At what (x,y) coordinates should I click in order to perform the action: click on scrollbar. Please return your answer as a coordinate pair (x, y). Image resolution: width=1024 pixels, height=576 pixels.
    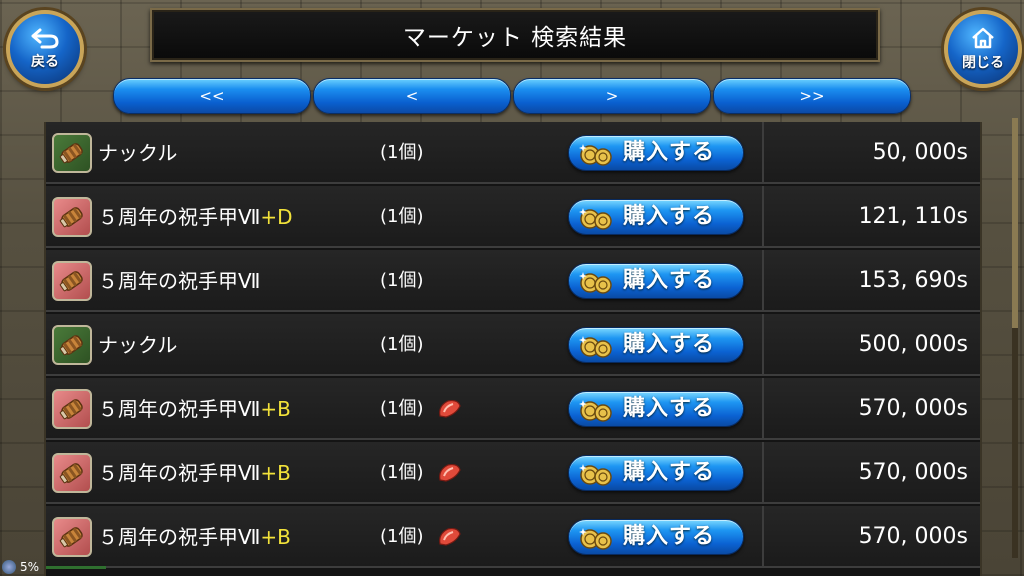
    Looking at the image, I should click on (1015, 338).